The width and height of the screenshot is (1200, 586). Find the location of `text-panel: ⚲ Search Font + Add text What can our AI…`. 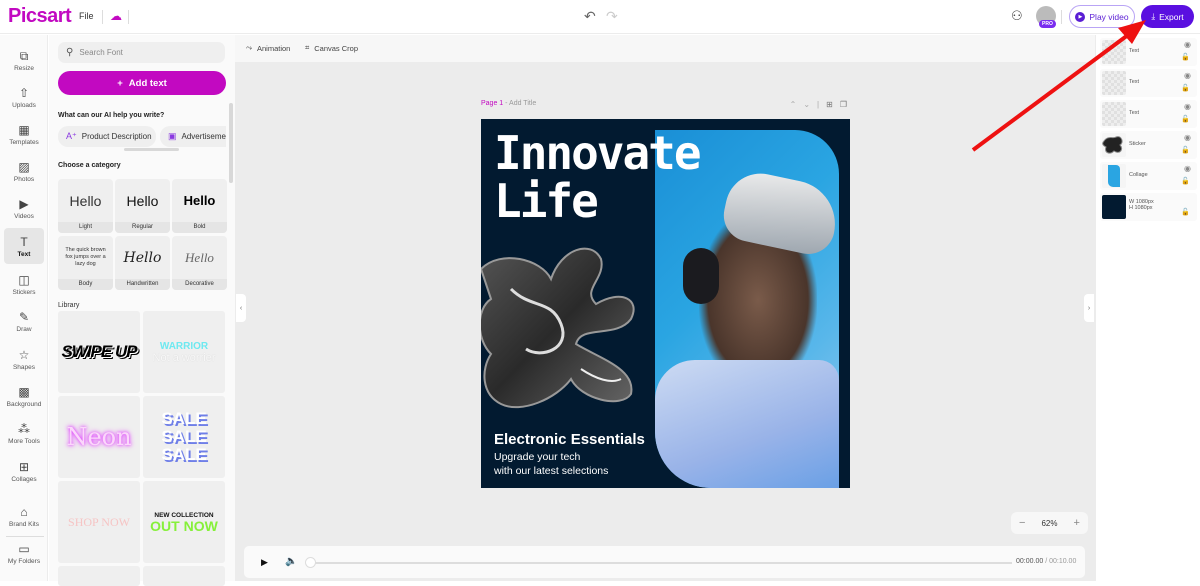

text-panel: ⚲ Search Font + Add text What can our AI… is located at coordinates (142, 310).